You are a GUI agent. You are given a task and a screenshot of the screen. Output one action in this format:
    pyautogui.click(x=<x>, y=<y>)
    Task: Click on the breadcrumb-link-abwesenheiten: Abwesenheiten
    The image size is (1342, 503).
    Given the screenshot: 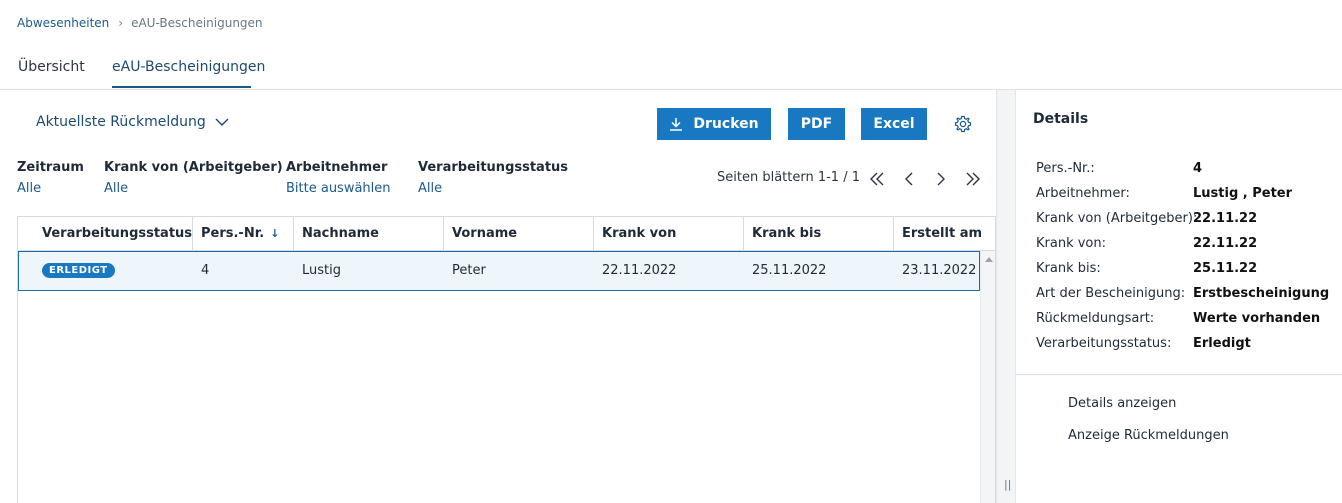 What is the action you would take?
    pyautogui.click(x=63, y=23)
    